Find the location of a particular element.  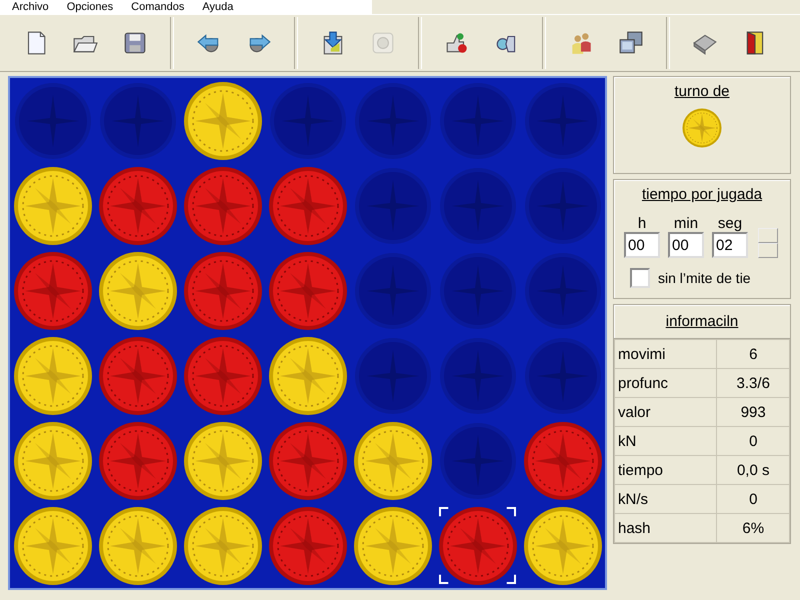

save-icon is located at coordinates (135, 43).